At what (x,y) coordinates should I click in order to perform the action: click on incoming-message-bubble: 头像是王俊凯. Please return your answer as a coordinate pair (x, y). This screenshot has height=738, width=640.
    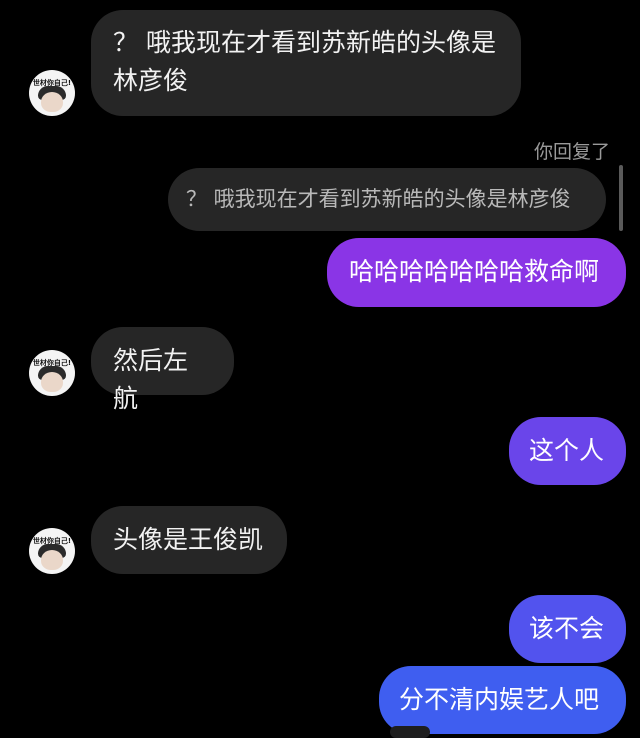
    Looking at the image, I should click on (189, 540).